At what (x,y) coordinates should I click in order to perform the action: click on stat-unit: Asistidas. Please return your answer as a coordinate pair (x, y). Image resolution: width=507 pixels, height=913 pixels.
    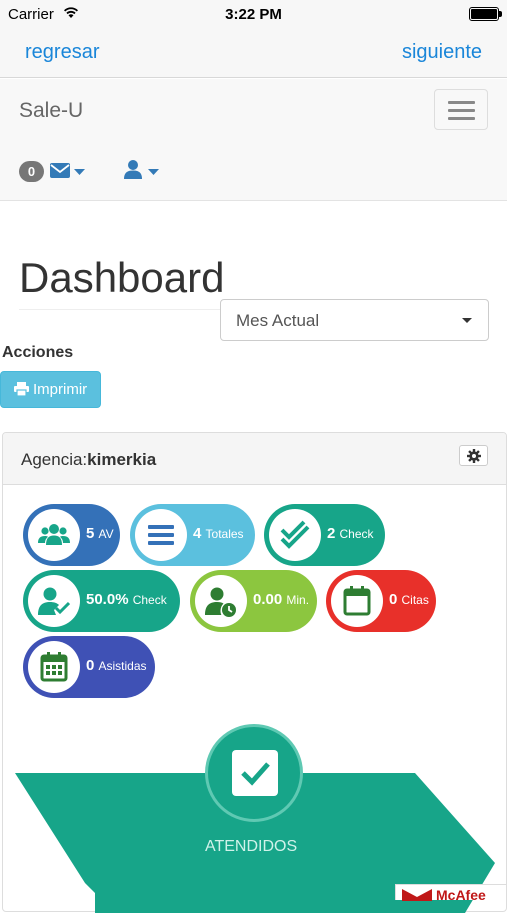
    Looking at the image, I should click on (122, 666).